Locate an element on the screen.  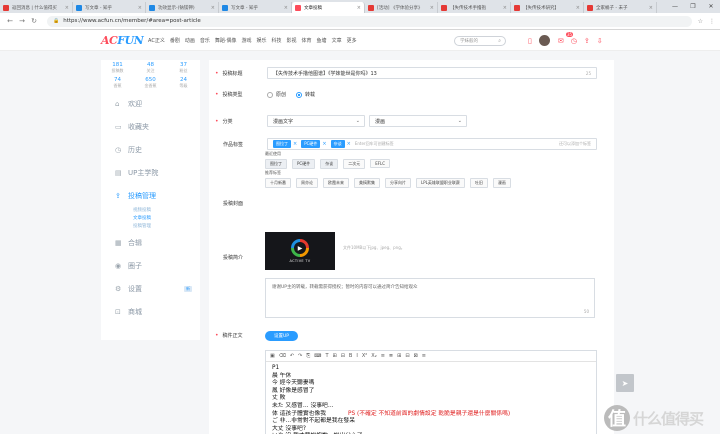
browser-tab: 文章投稿 × is located at coordinates (328, 7).